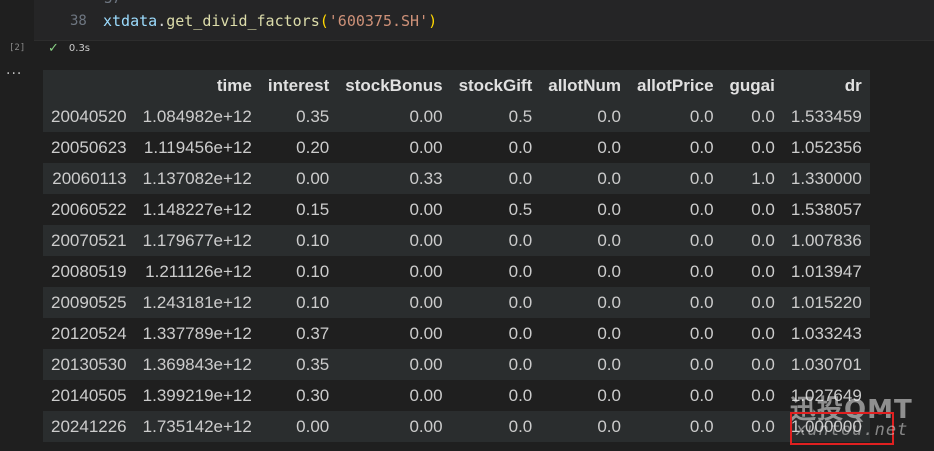  Describe the element at coordinates (197, 271) in the screenshot. I see `table-cell-time: 1.211126e+12` at that location.